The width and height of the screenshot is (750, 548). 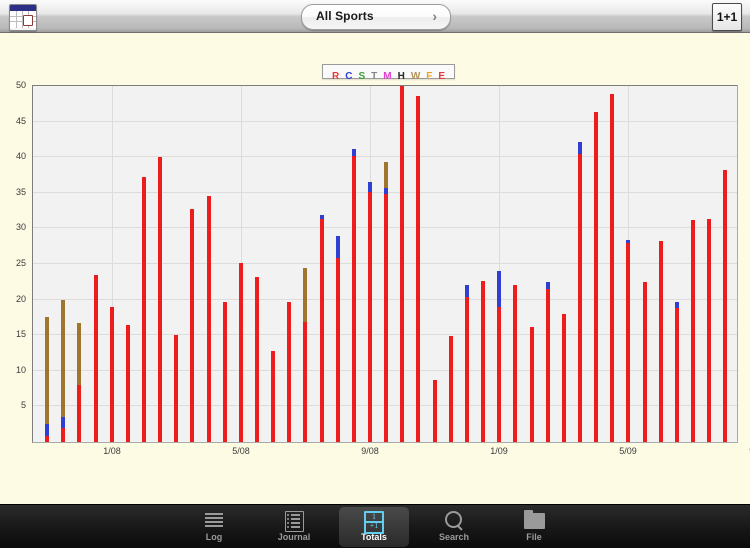 I want to click on y-axis-tick-label: 35, so click(x=20, y=191).